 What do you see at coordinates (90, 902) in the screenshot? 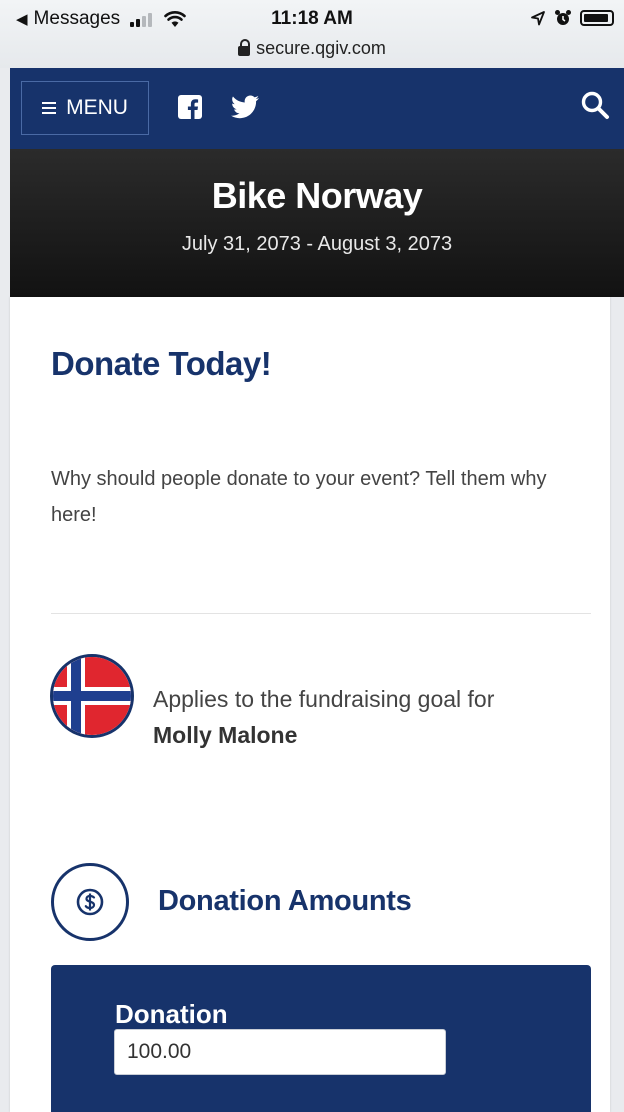
I see `dollar-icon` at bounding box center [90, 902].